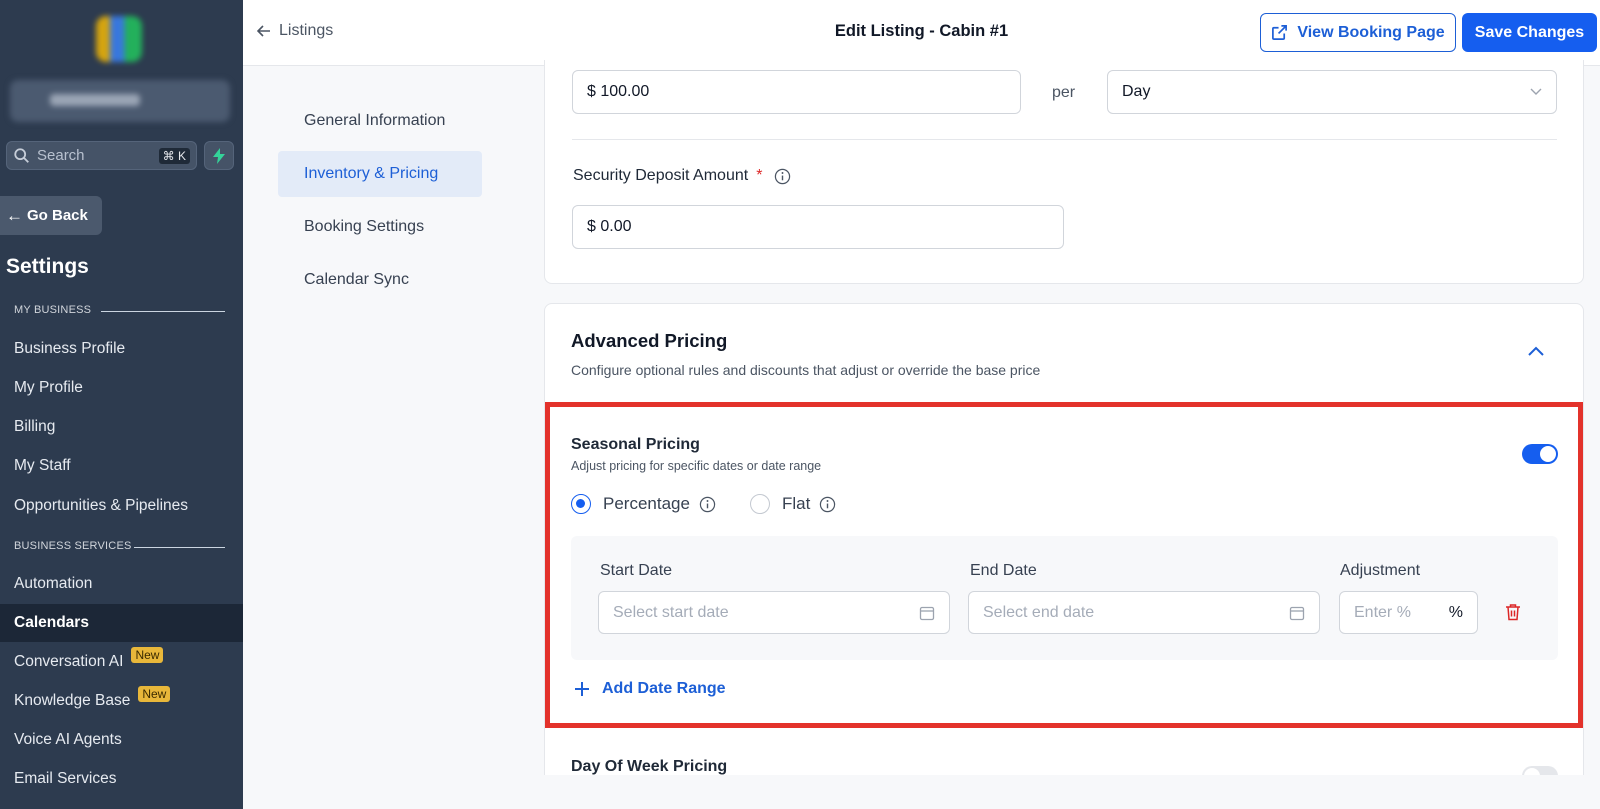  I want to click on section-label-business-services: BUSINESS SERVICES, so click(73, 546).